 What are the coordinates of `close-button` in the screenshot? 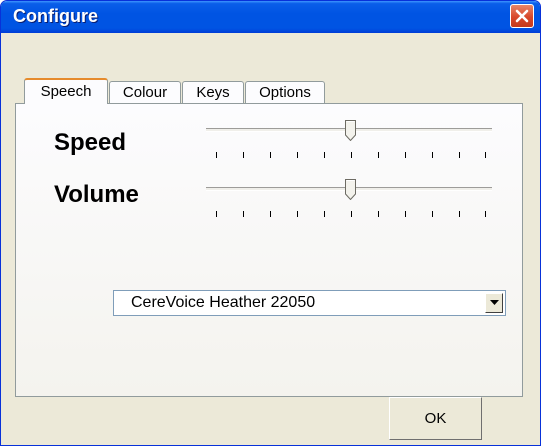 It's located at (522, 16).